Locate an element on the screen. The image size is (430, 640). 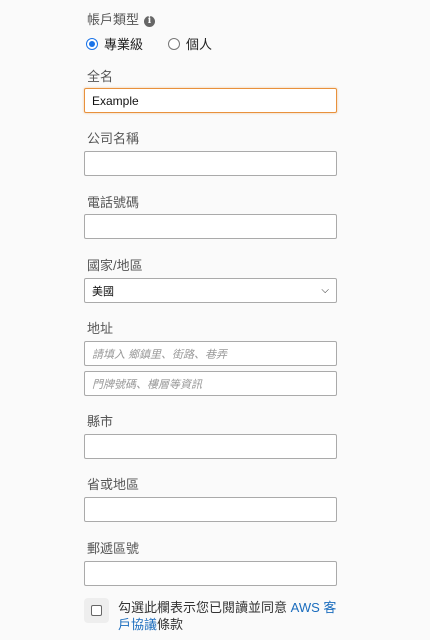
radio-option-professional: 專業級 is located at coordinates (114, 43).